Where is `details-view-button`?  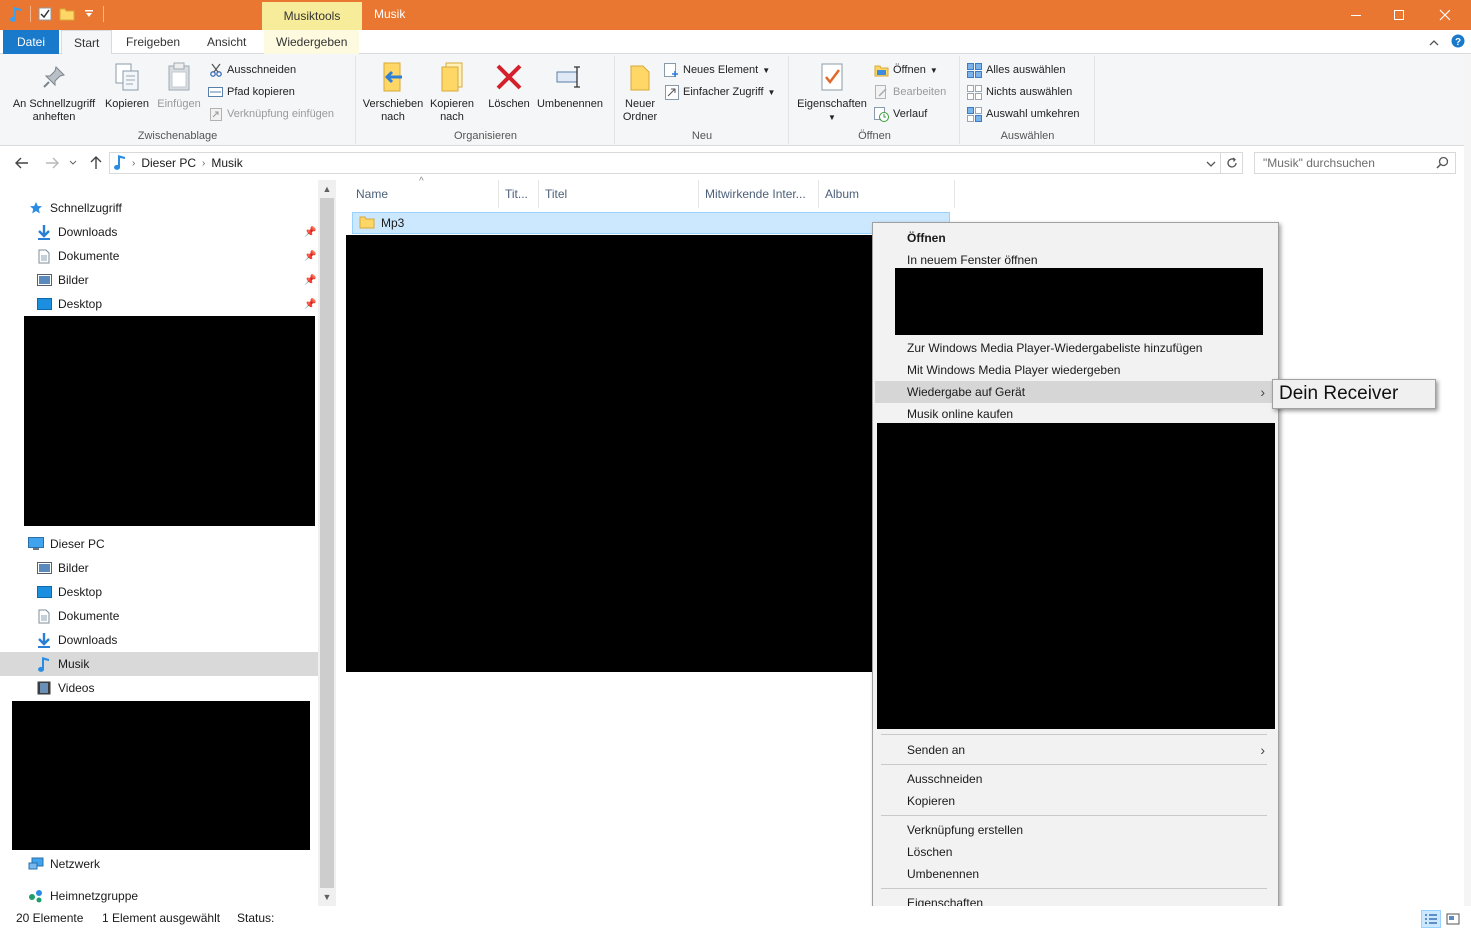 details-view-button is located at coordinates (1431, 919).